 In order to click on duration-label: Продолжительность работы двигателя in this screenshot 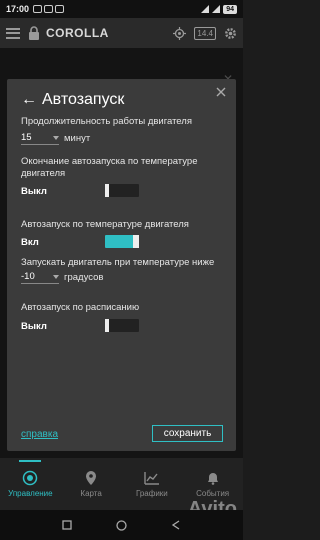, I will do `click(106, 121)`.